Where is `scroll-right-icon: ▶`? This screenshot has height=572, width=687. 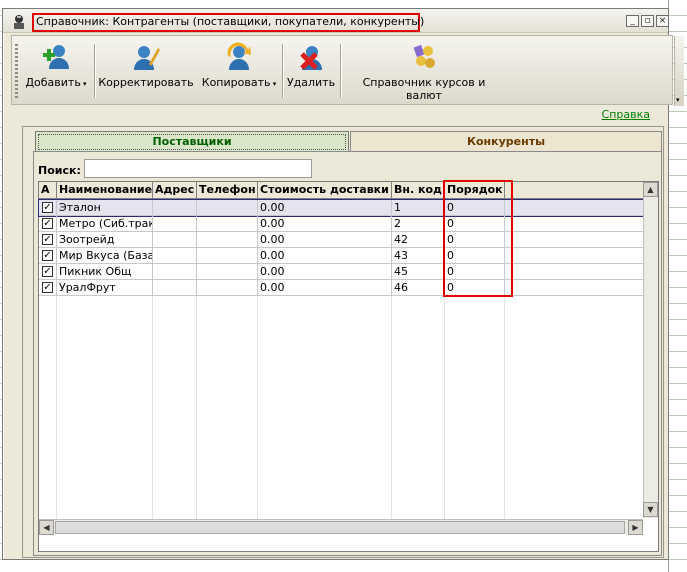 scroll-right-icon: ▶ is located at coordinates (635, 527).